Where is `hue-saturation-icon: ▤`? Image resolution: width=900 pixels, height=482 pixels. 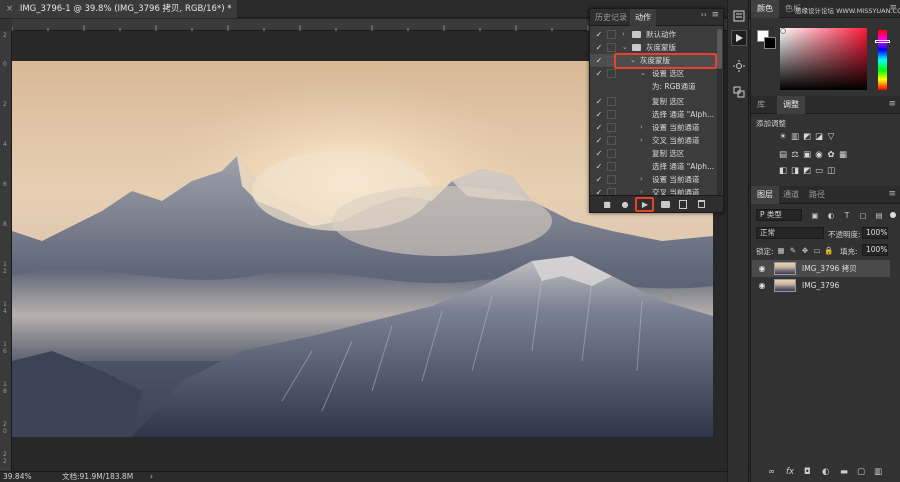
hue-saturation-icon: ▤ is located at coordinates (783, 155).